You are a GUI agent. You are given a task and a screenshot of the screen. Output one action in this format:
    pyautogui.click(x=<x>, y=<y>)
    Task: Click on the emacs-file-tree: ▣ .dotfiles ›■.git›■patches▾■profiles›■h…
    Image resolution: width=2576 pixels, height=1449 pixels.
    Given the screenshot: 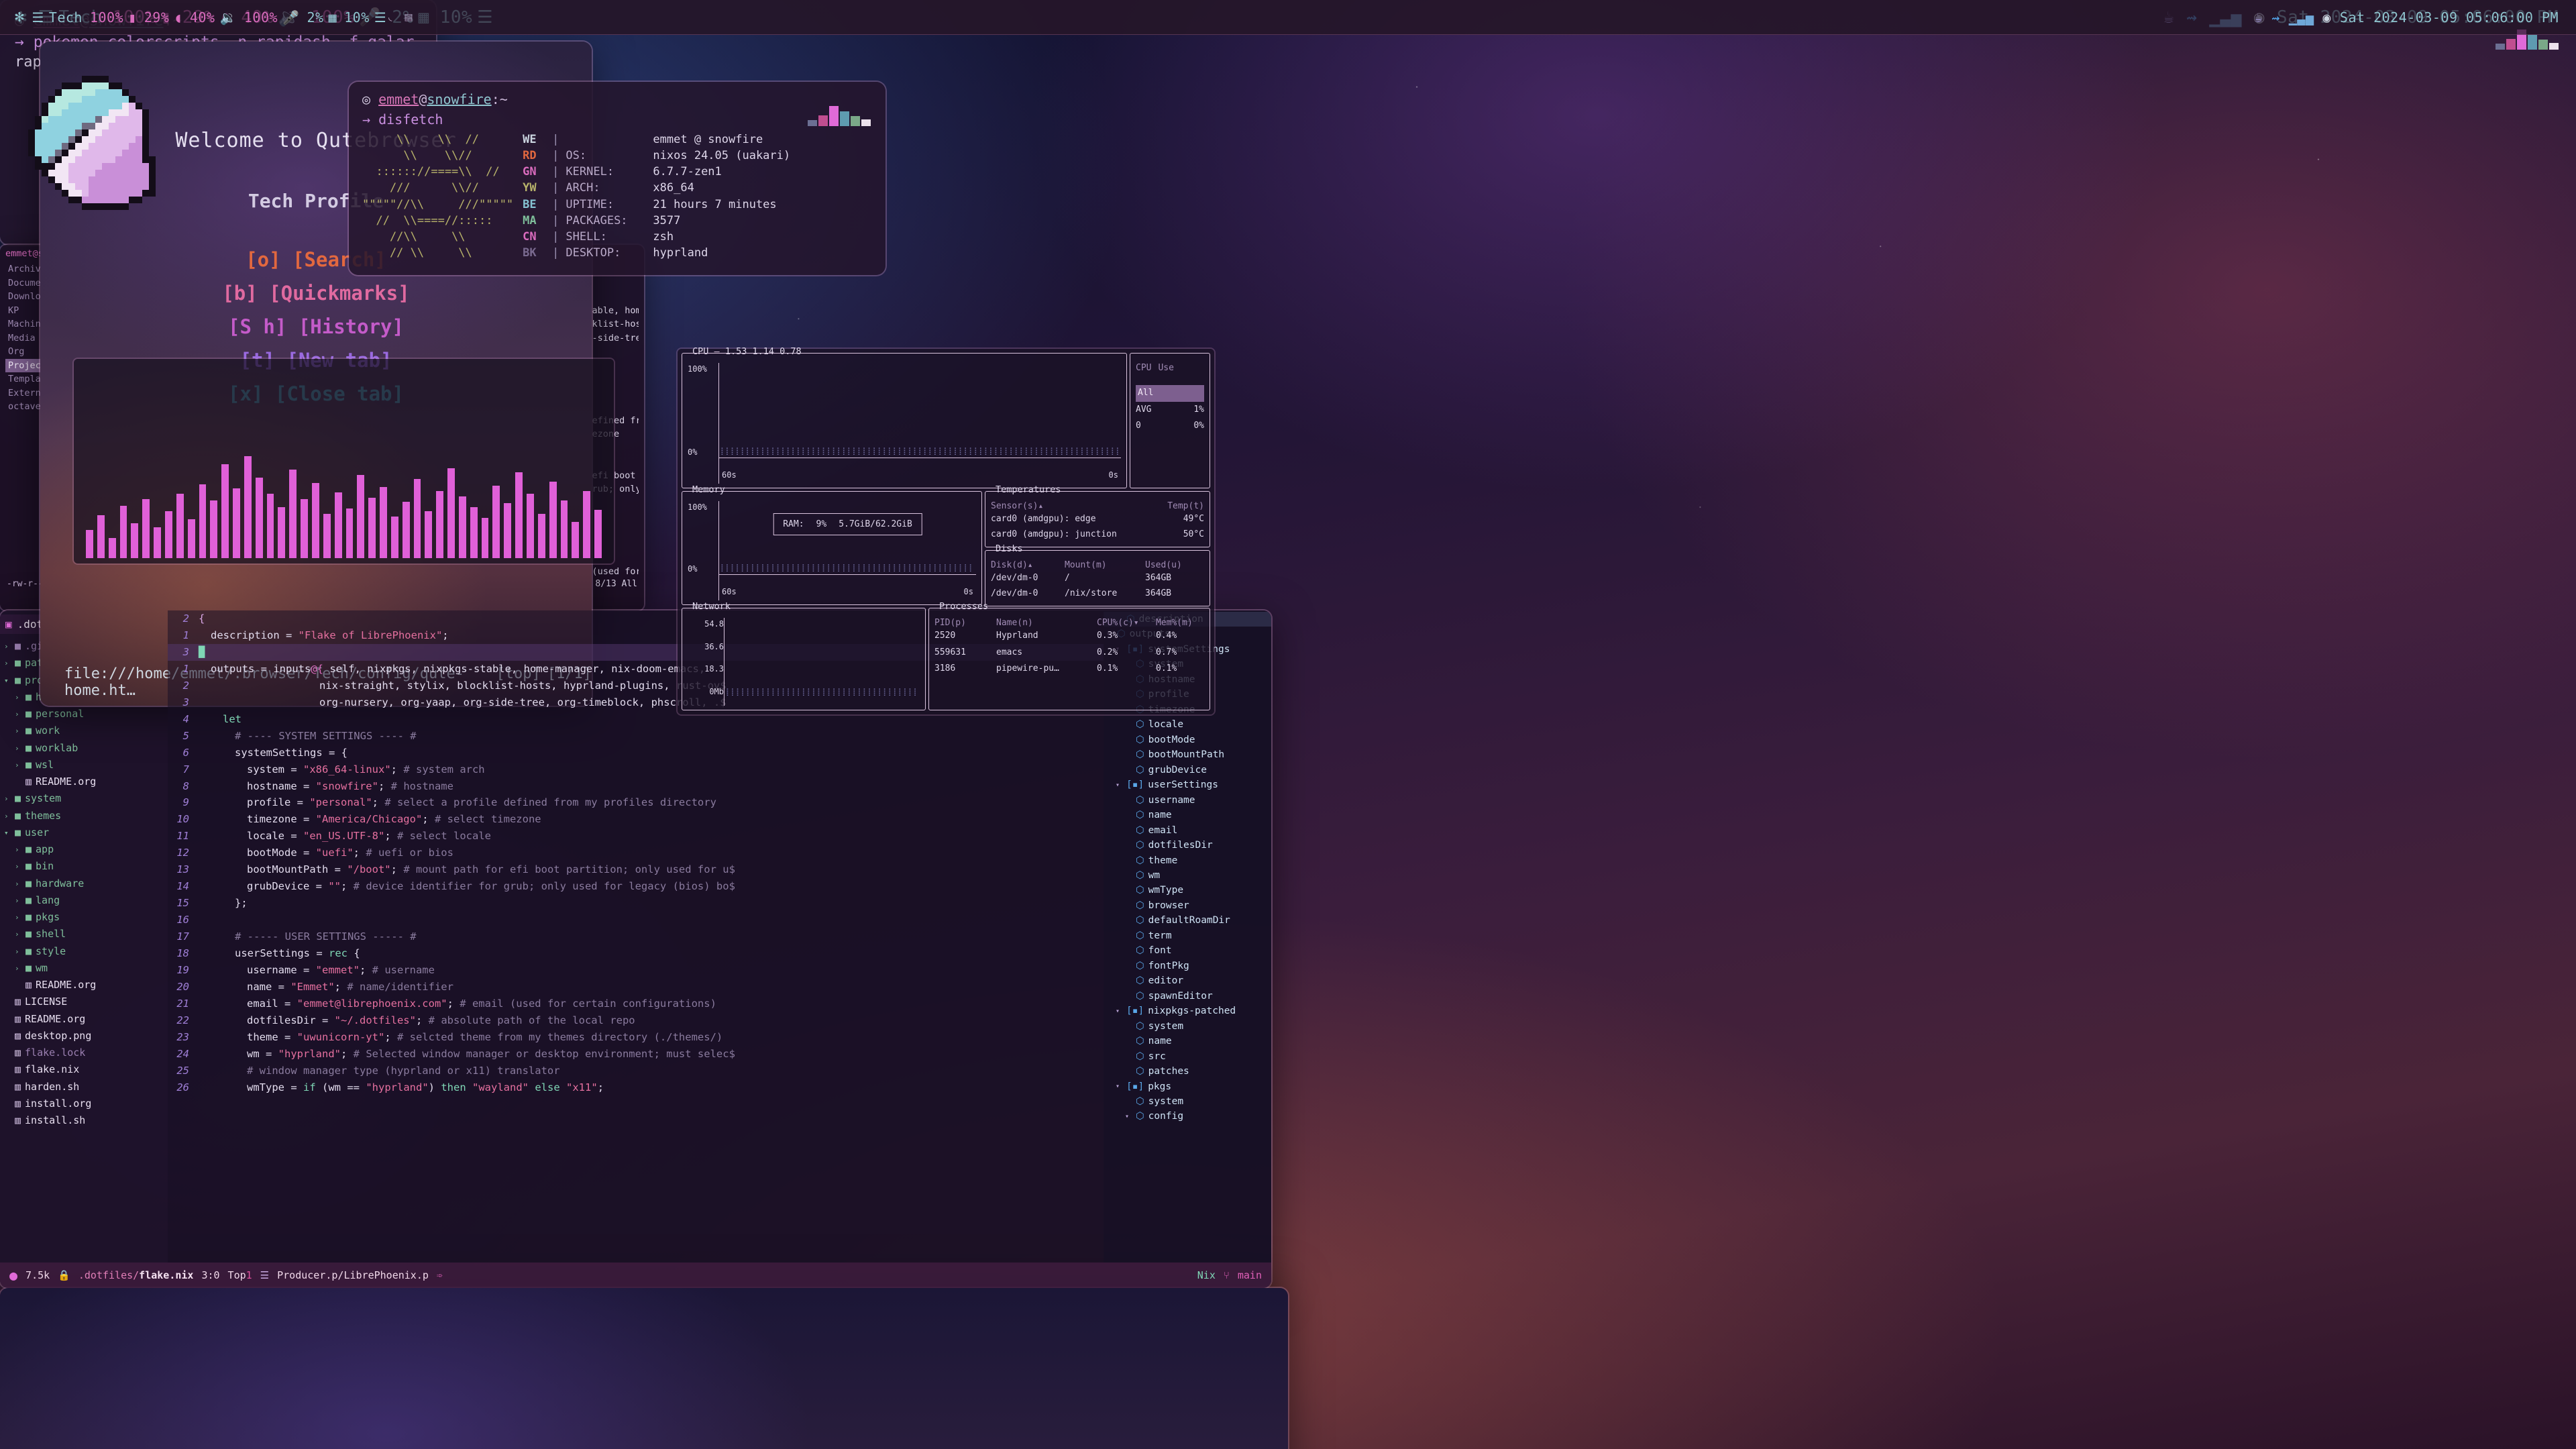 What is the action you would take?
    pyautogui.click(x=84, y=936)
    